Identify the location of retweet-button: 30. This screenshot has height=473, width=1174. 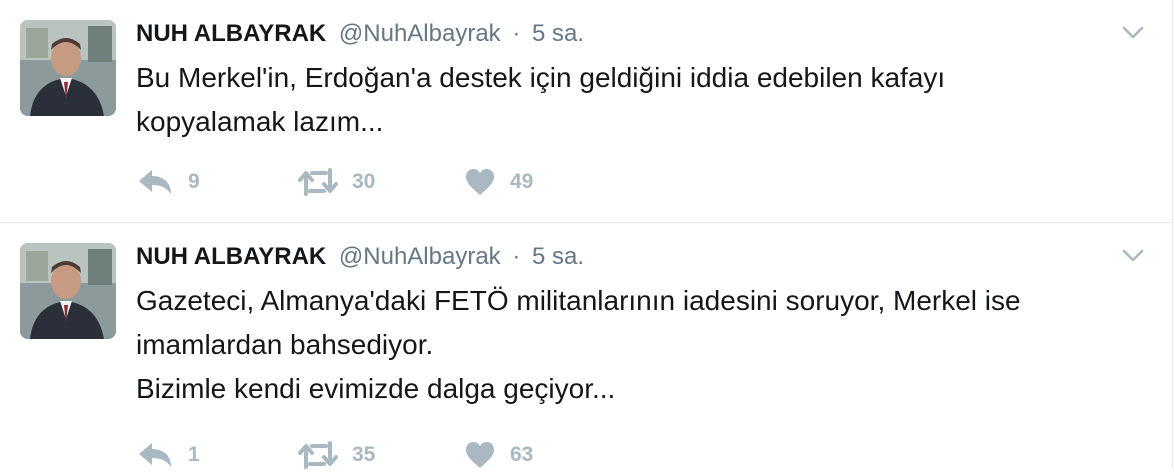
(336, 182).